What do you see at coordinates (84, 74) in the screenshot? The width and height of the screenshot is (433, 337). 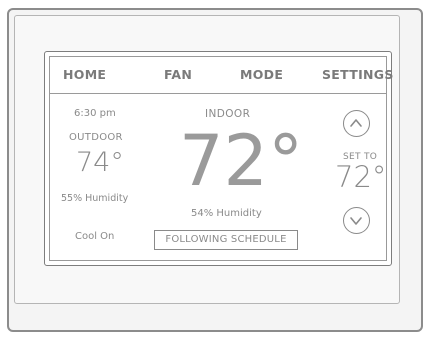 I see `nav-home-button: HOME` at bounding box center [84, 74].